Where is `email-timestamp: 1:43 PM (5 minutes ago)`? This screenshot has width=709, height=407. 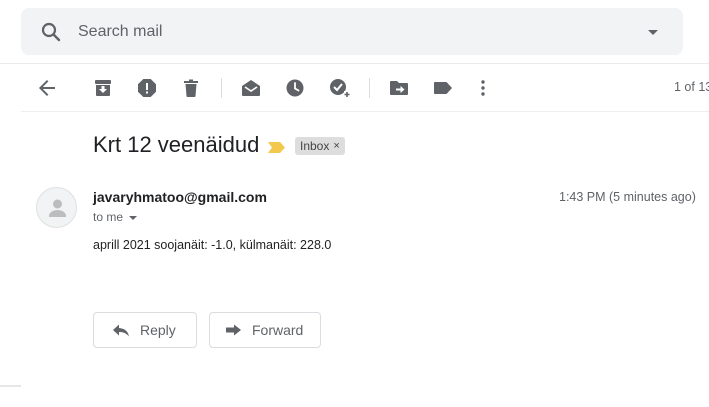
email-timestamp: 1:43 PM (5 minutes ago) is located at coordinates (627, 197).